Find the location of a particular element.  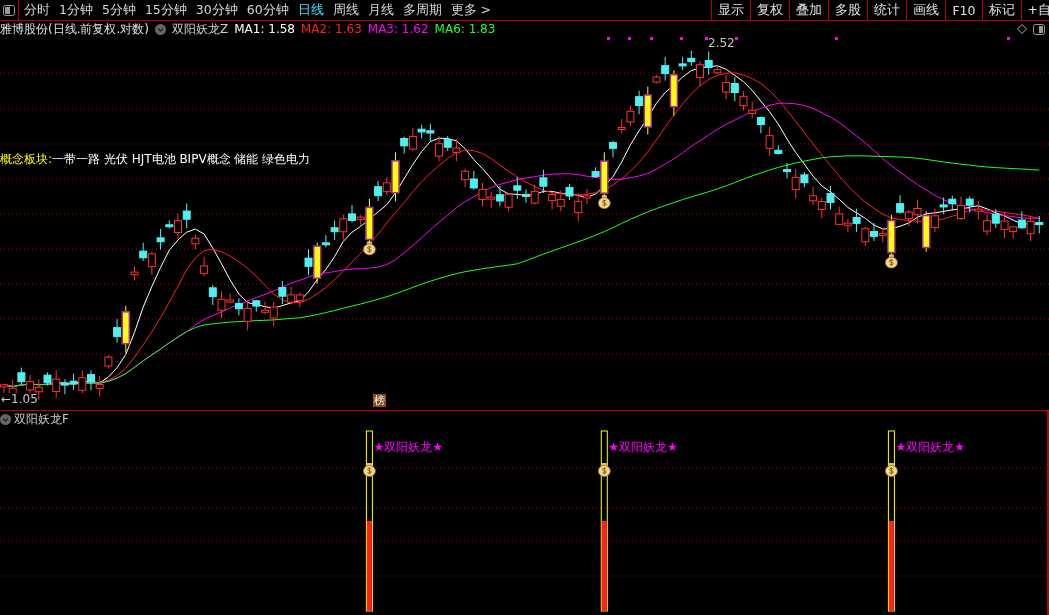

period-tab: 60分钟 is located at coordinates (267, 10).